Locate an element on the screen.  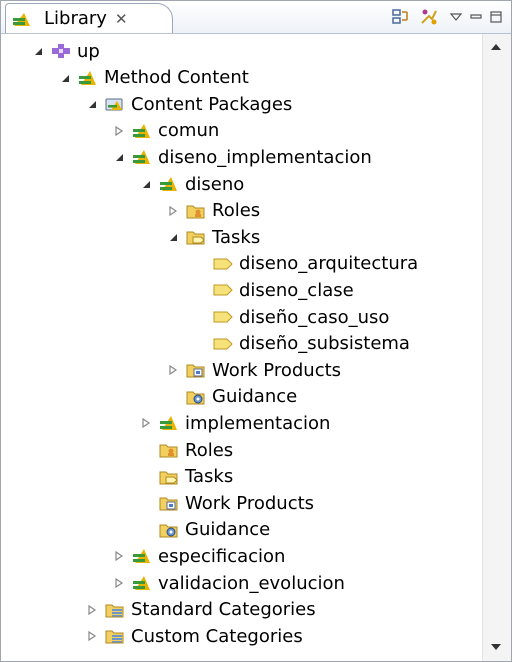
tree-item: implementacion is located at coordinates (234, 423).